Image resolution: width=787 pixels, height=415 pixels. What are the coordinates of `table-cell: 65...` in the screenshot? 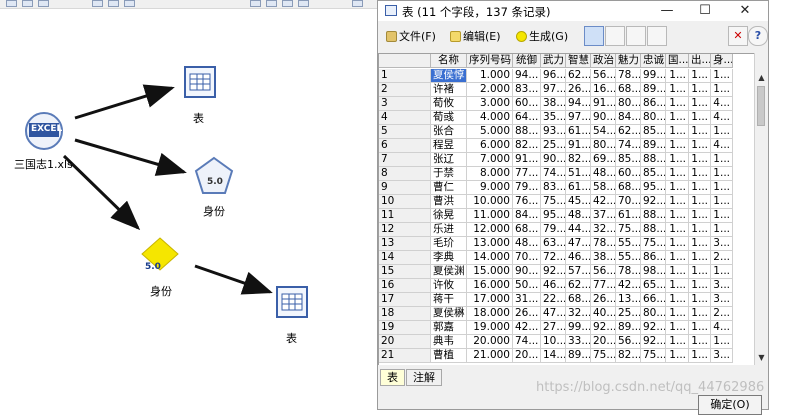 It's located at (653, 286).